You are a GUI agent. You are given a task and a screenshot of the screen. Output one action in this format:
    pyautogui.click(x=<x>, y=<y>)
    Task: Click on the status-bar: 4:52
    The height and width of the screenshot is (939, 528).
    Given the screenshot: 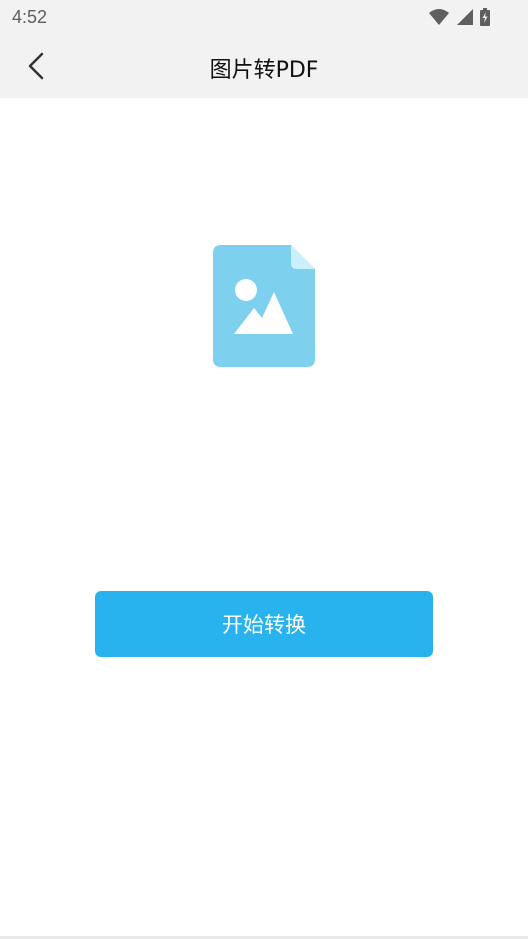 What is the action you would take?
    pyautogui.click(x=264, y=18)
    